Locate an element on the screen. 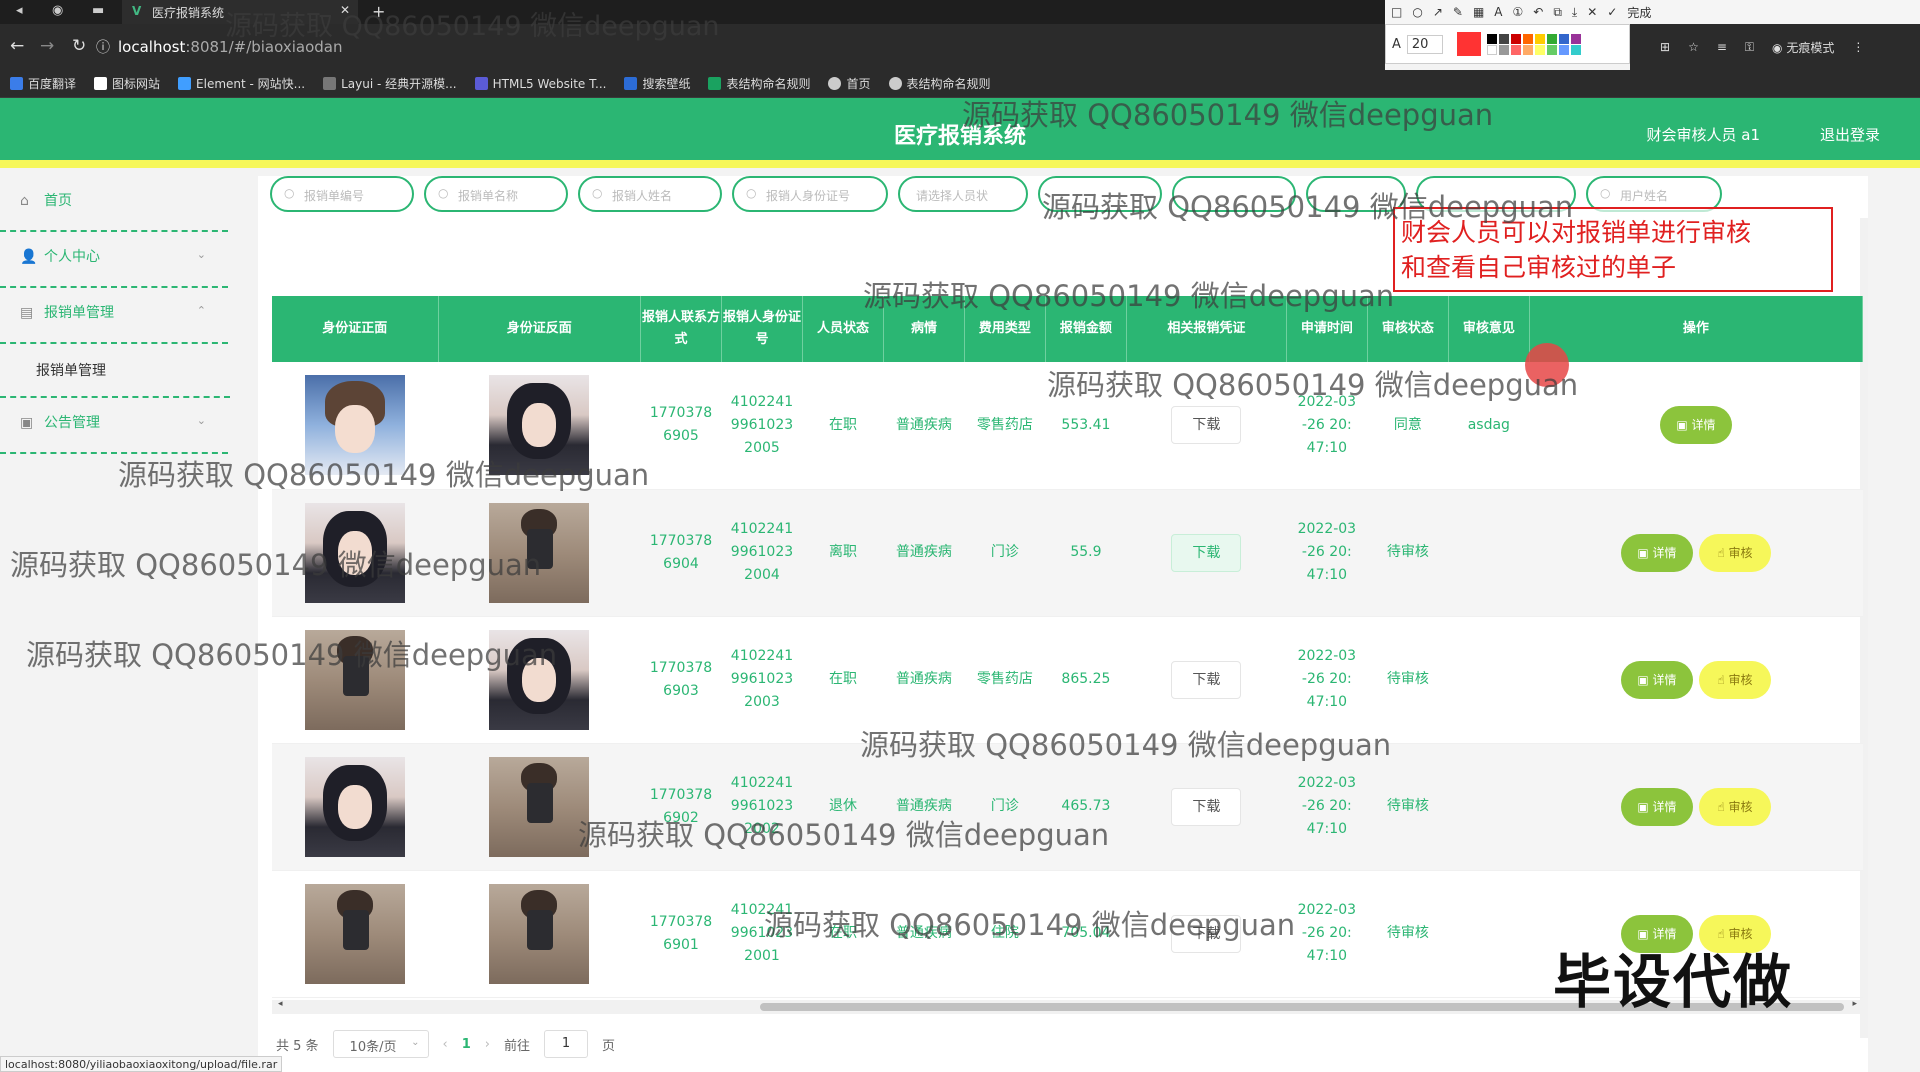 Image resolution: width=1920 pixels, height=1072 pixels. reload-icon: ↻ is located at coordinates (79, 46).